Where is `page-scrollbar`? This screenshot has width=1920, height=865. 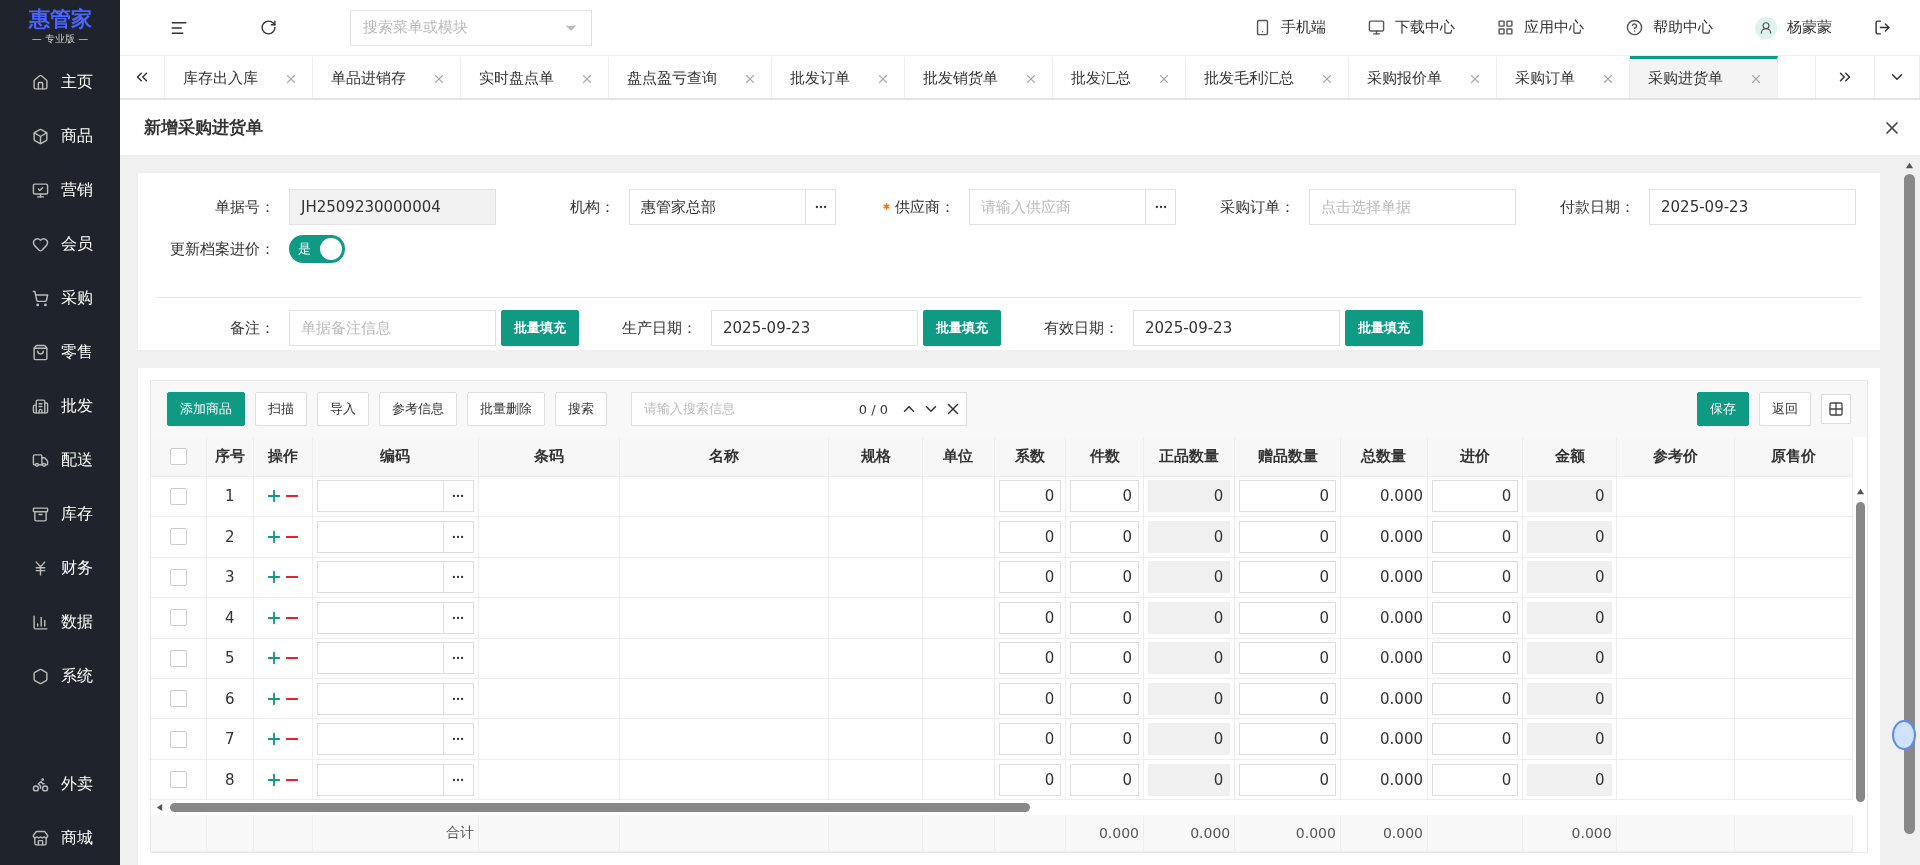 page-scrollbar is located at coordinates (1909, 504).